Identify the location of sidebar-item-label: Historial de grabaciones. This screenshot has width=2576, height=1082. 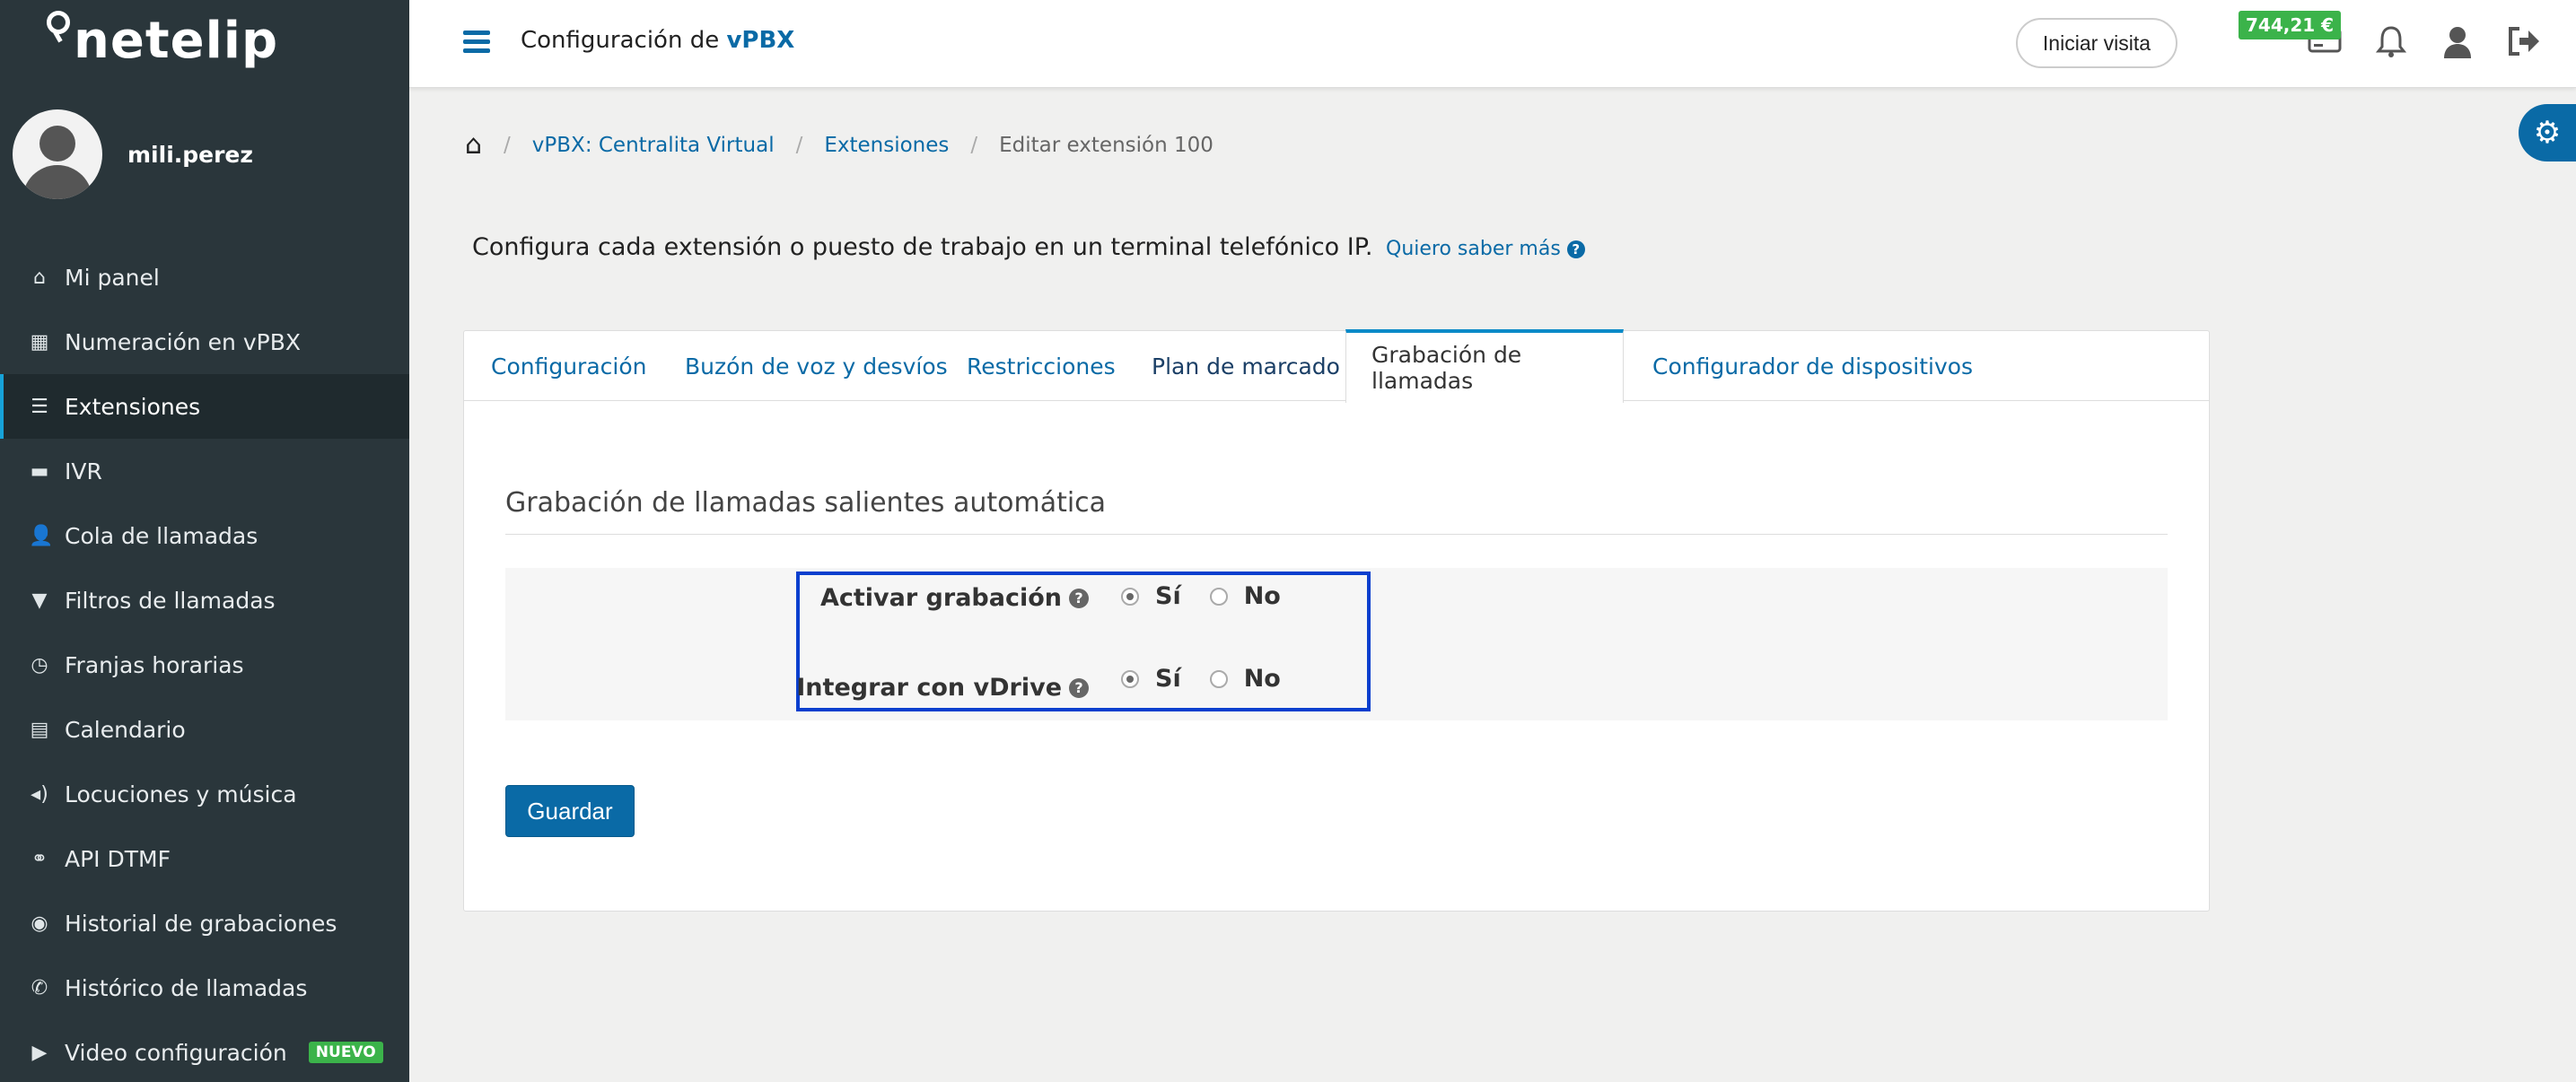
(201, 923).